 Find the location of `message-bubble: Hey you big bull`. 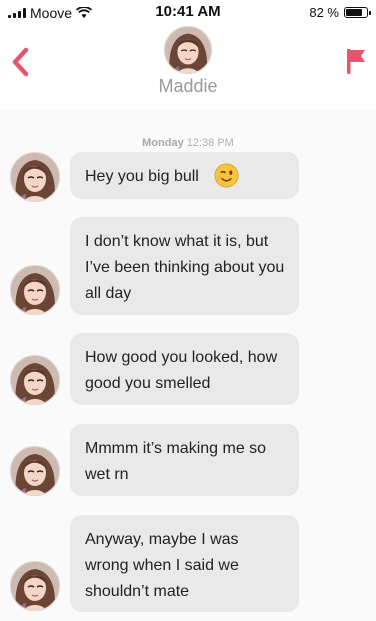

message-bubble: Hey you big bull is located at coordinates (184, 175).